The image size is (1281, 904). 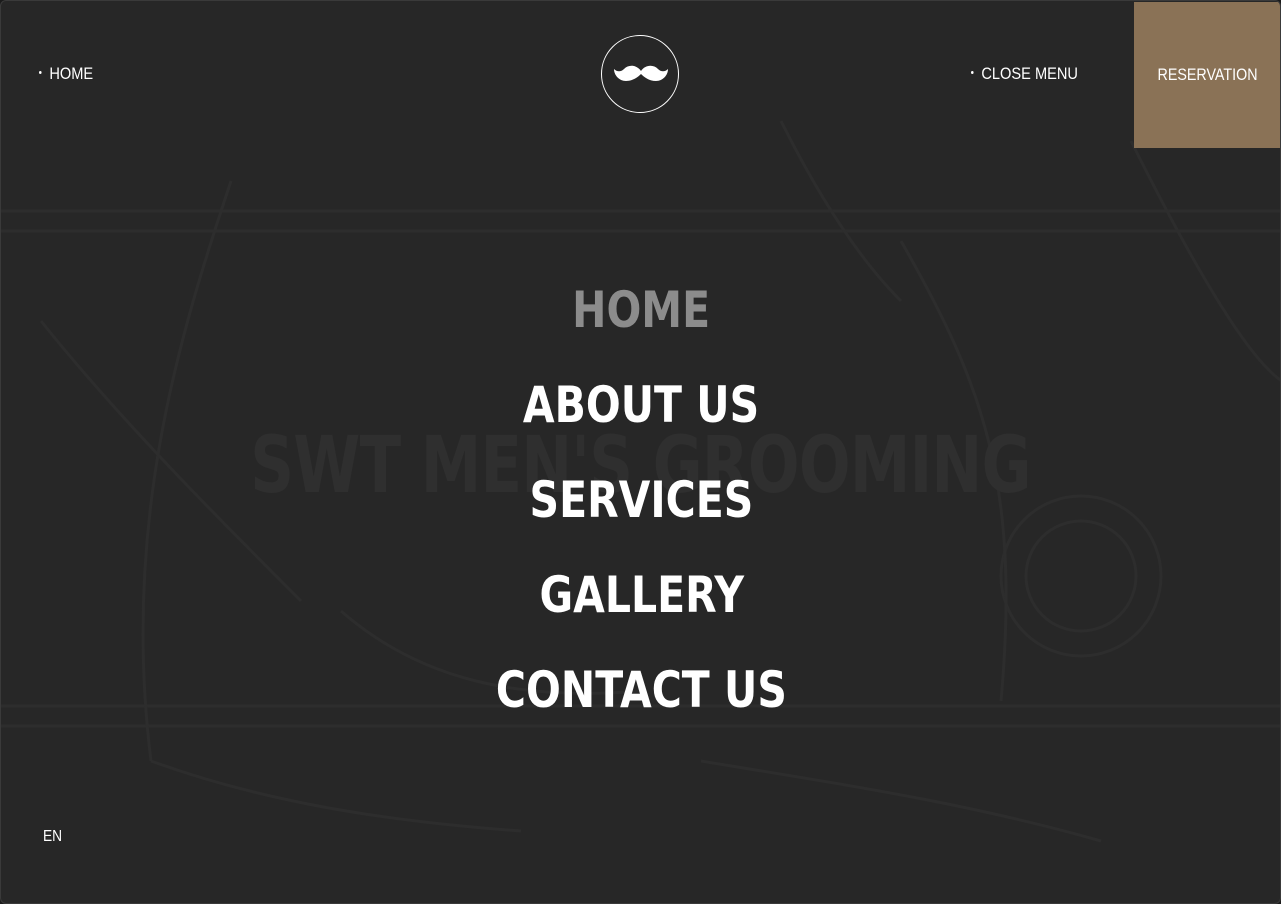 What do you see at coordinates (640, 405) in the screenshot?
I see `menu-item-about-us: ABOUT US` at bounding box center [640, 405].